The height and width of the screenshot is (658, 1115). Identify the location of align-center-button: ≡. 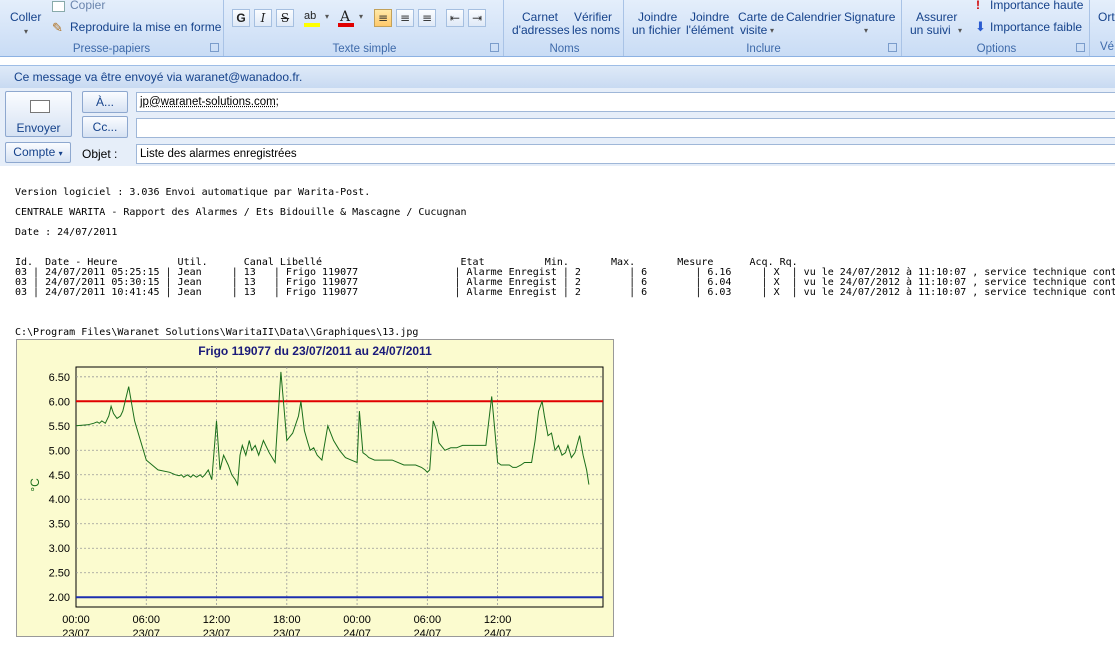
(405, 18).